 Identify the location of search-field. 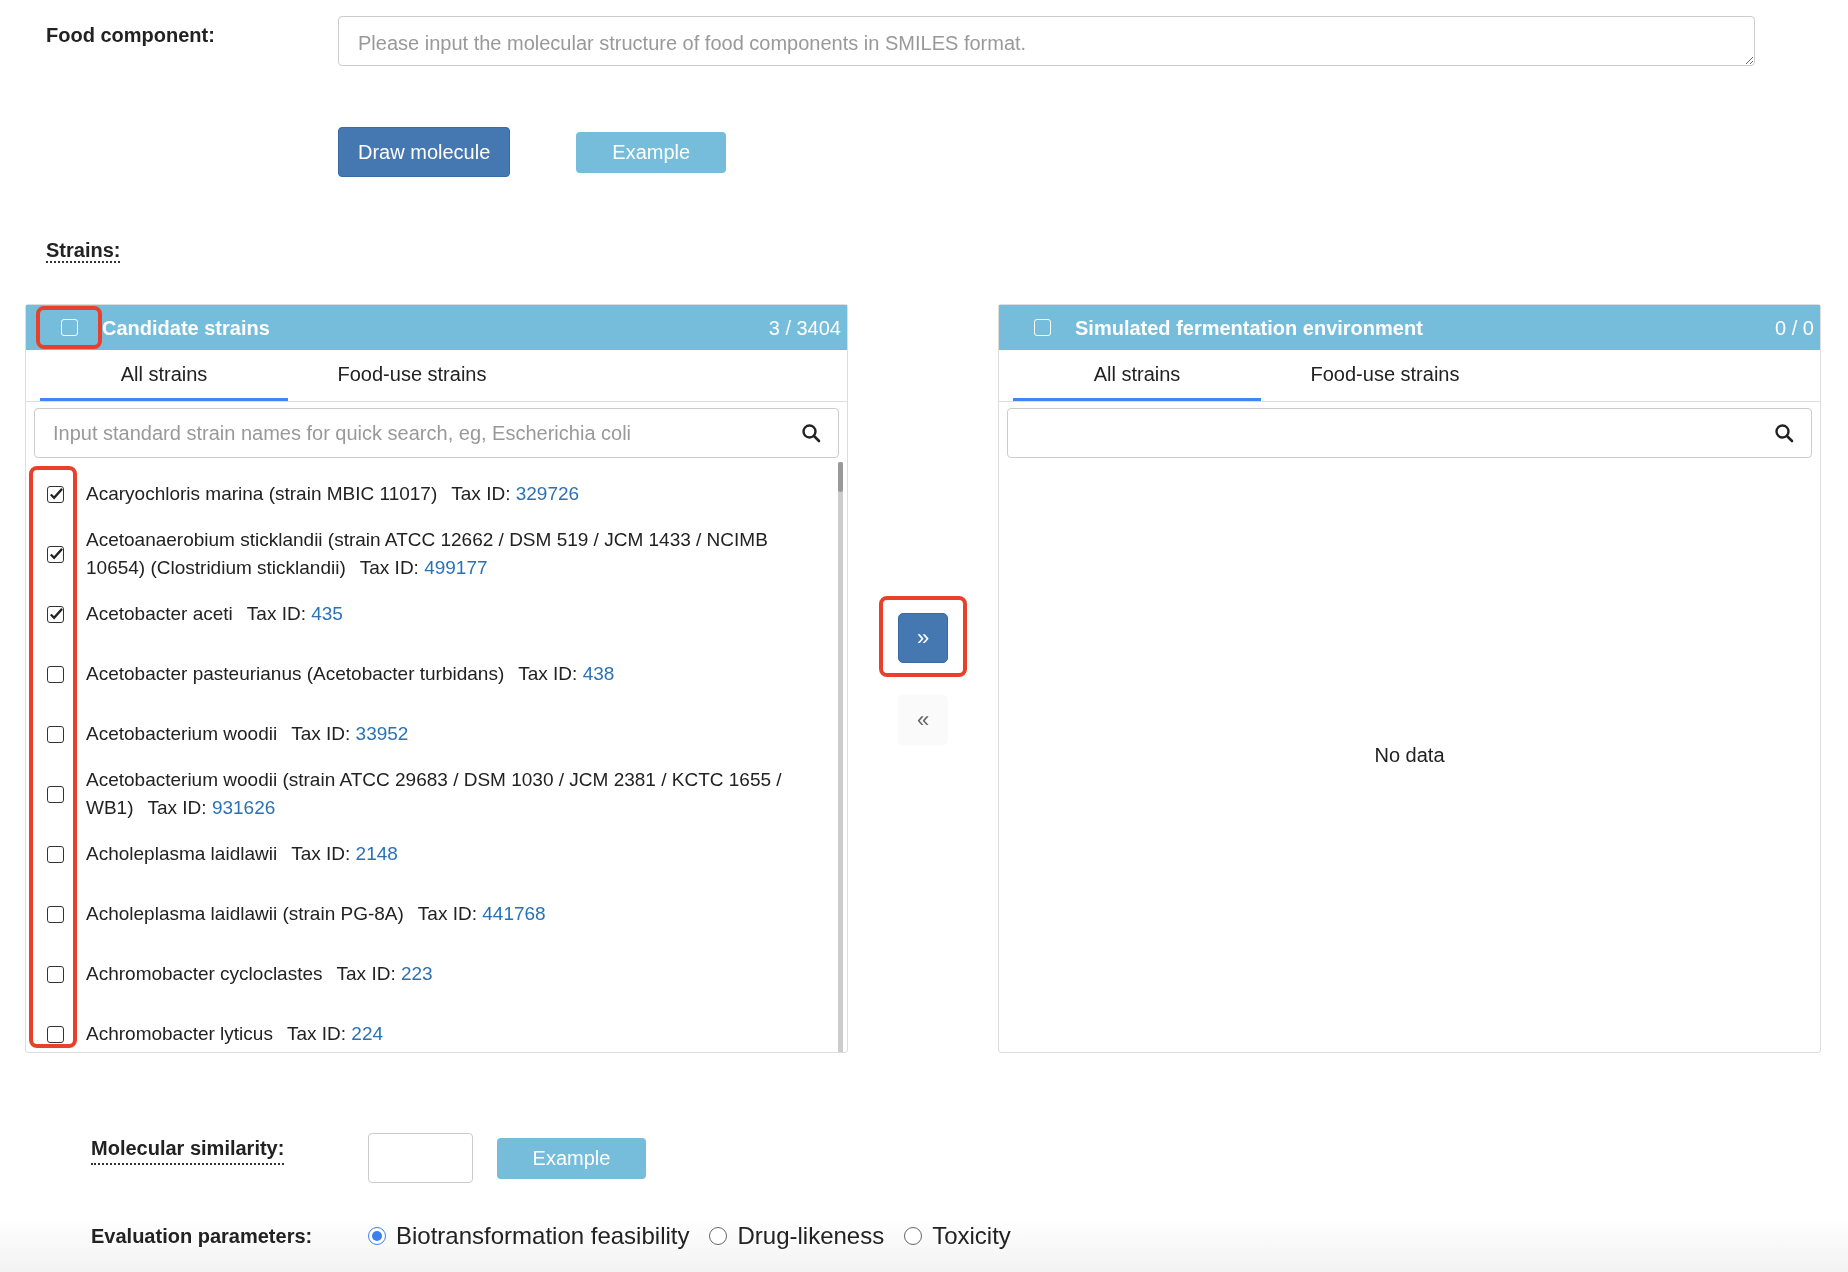
(1409, 433).